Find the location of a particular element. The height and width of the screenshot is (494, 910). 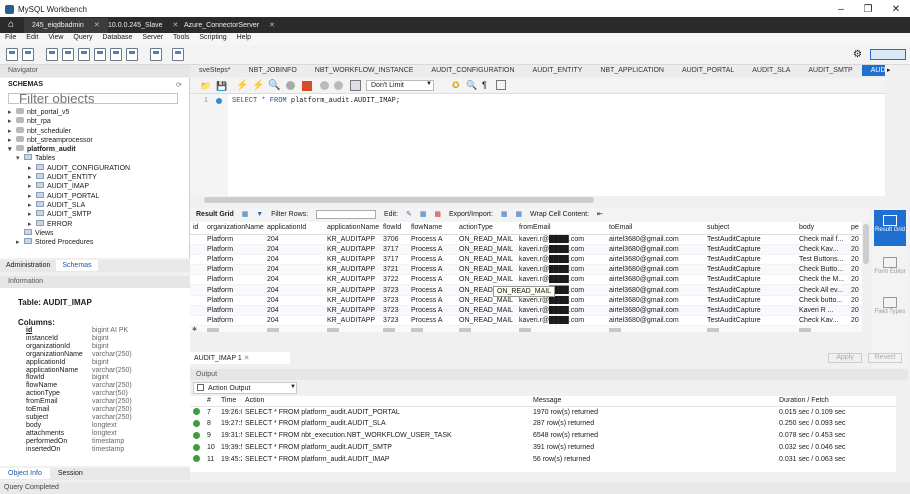

menu-view: View is located at coordinates (55, 37).